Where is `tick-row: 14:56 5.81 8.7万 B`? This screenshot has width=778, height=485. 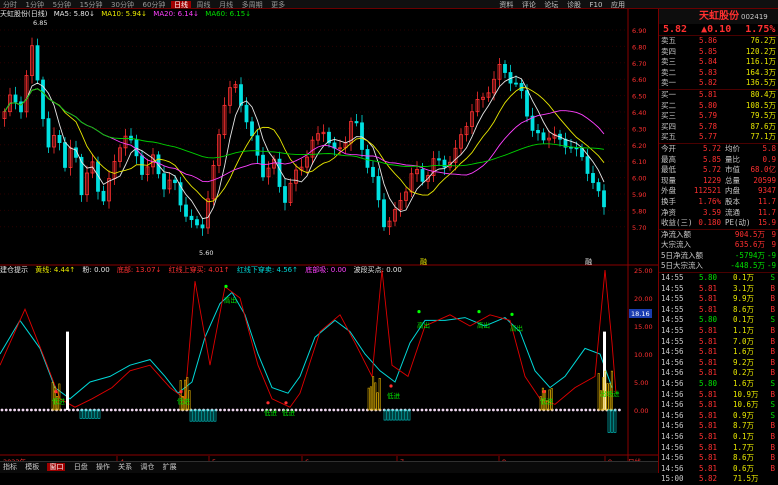
tick-row: 14:56 5.81 8.7万 B is located at coordinates (718, 426).